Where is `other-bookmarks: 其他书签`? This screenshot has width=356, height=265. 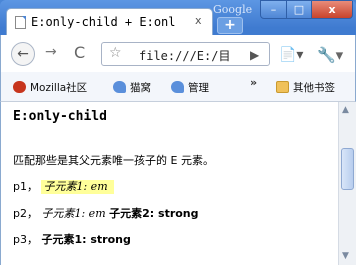
other-bookmarks: 其他书签 is located at coordinates (305, 87).